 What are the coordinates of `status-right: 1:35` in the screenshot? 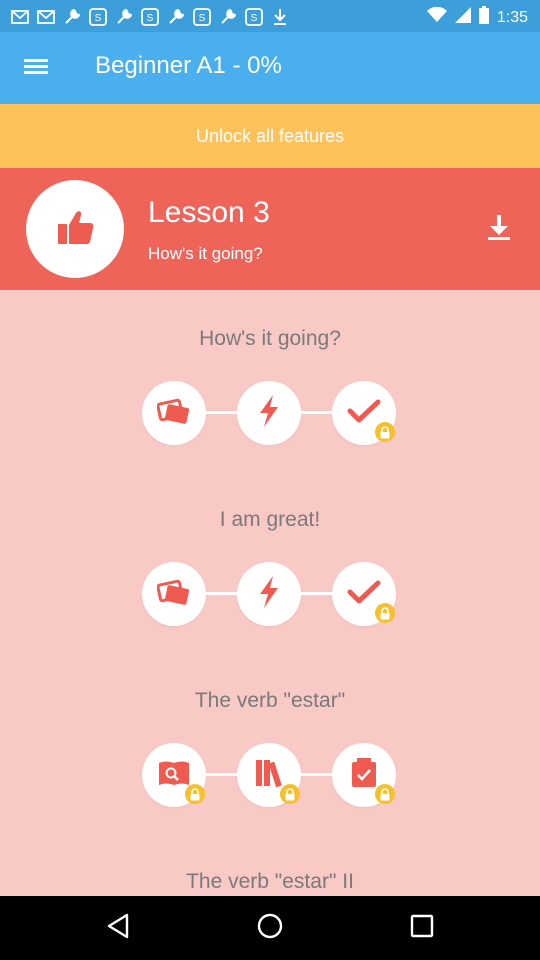 It's located at (477, 17).